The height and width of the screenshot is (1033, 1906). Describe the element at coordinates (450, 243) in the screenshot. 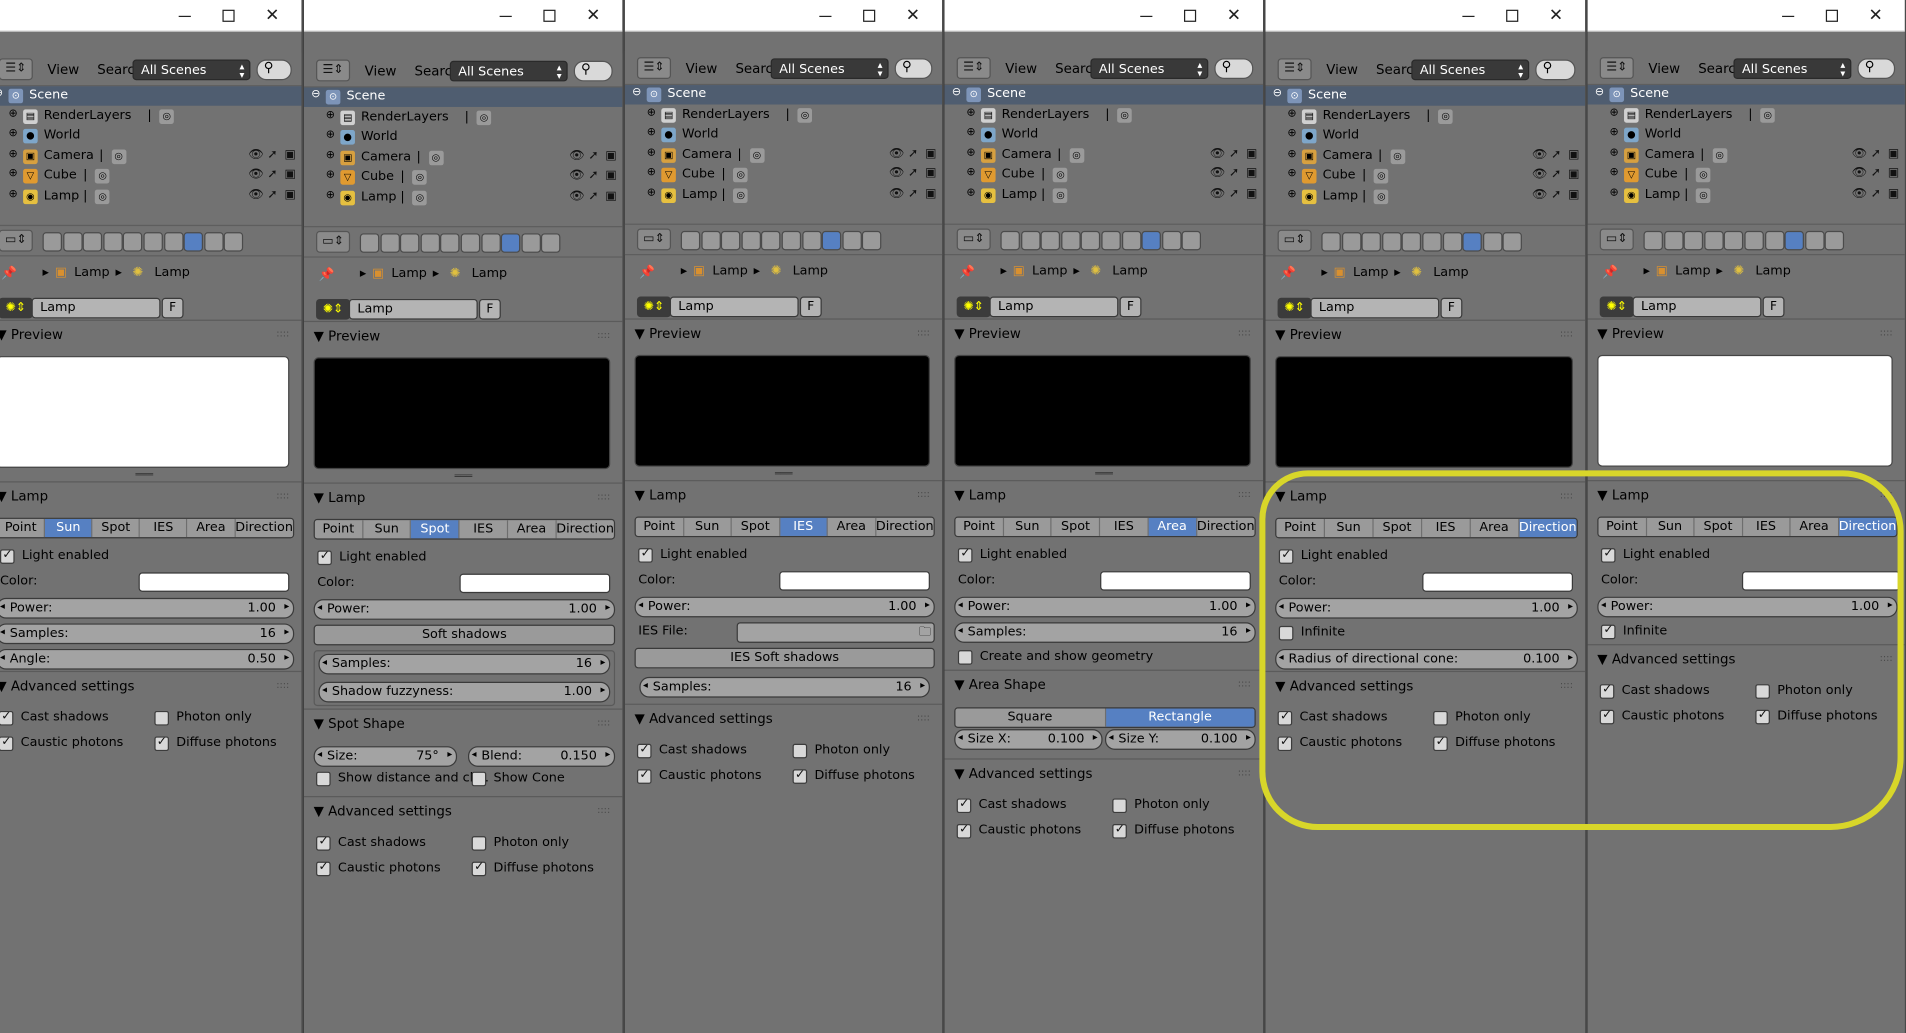

I see `object-tab-icon` at that location.